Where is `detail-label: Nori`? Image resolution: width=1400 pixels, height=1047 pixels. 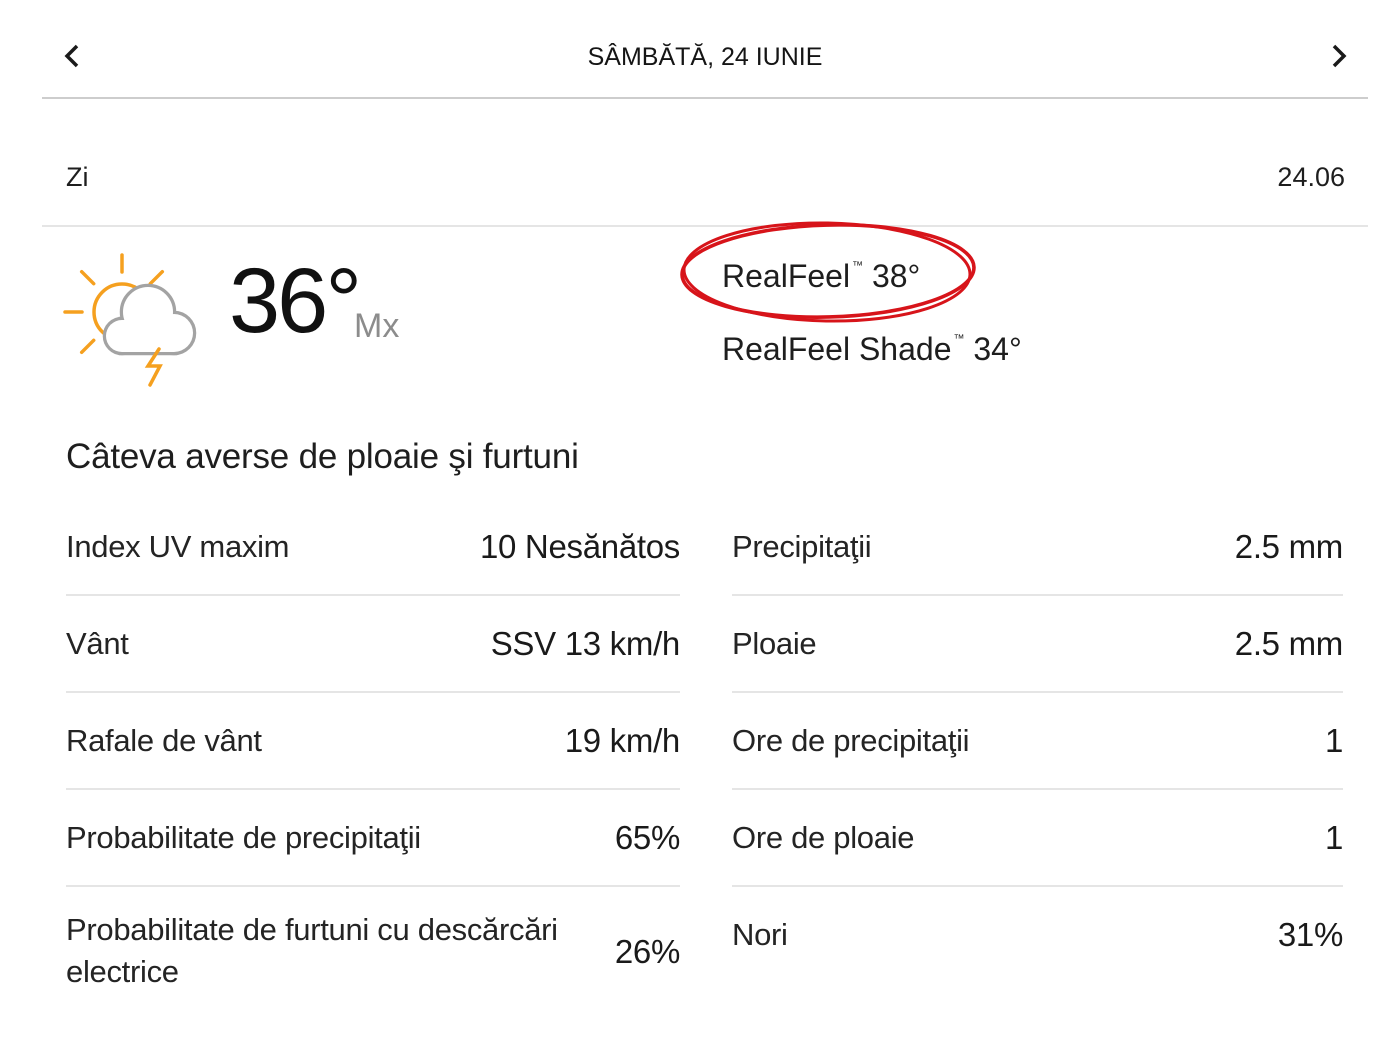 detail-label: Nori is located at coordinates (760, 934).